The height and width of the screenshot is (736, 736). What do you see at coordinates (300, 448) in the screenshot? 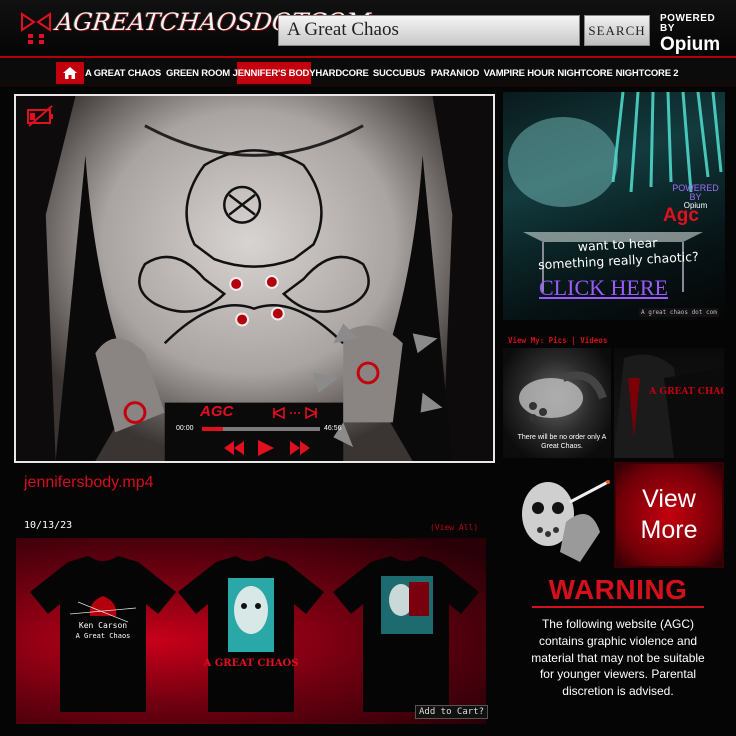
I see `fast-forward-icon` at bounding box center [300, 448].